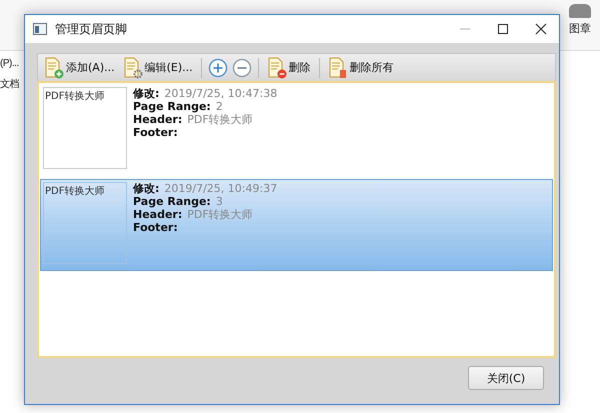 The height and width of the screenshot is (413, 600). I want to click on delete-all-button: 删除所有, so click(361, 67).